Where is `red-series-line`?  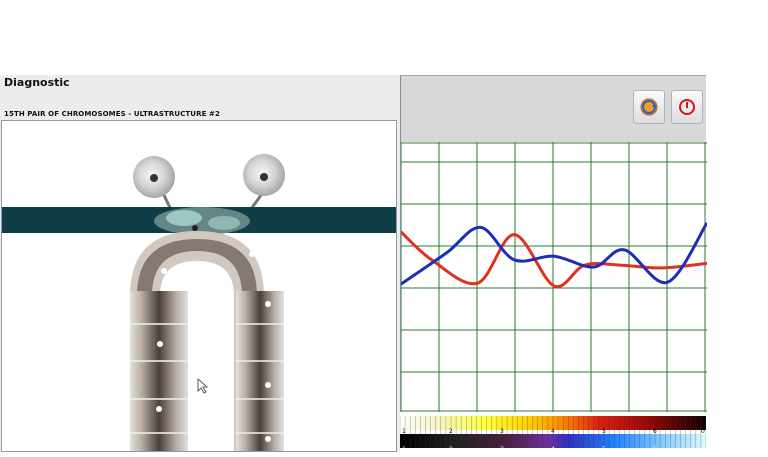
red-series-line is located at coordinates (553, 259).